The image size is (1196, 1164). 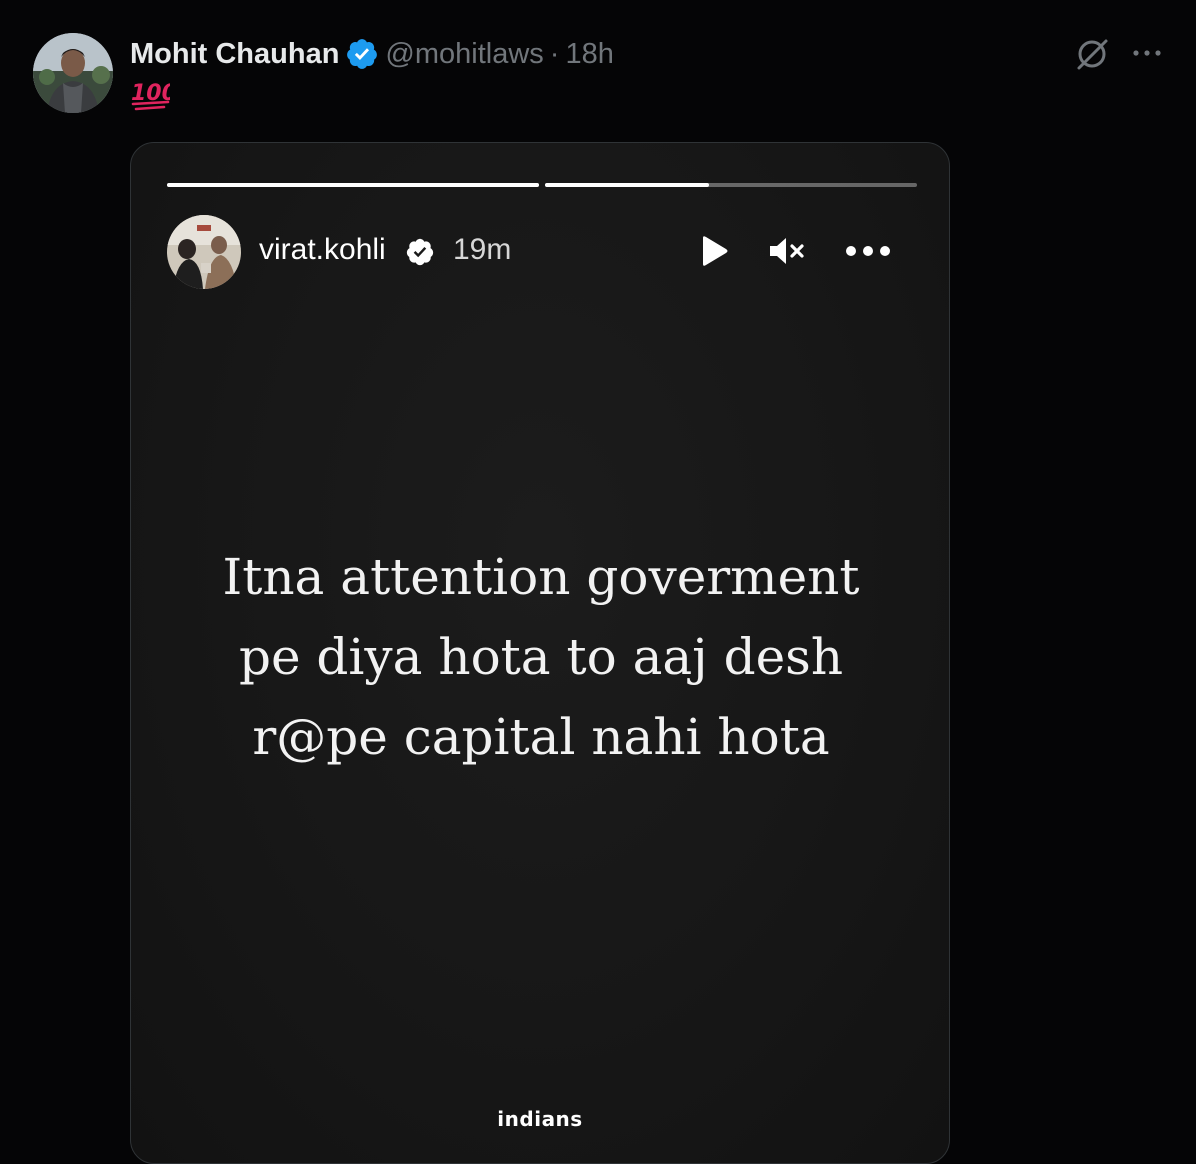 I want to click on author-display-name: Mohit Chauhan, so click(x=234, y=54).